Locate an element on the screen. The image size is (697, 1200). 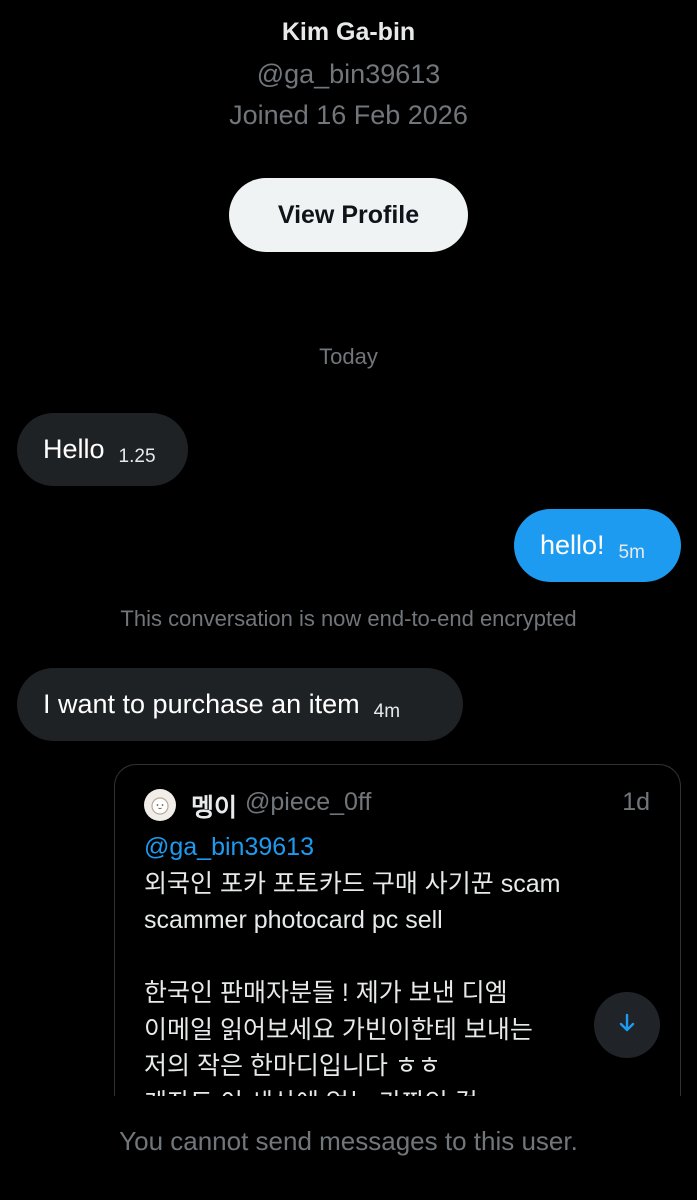
message-text: I want to purchase an item is located at coordinates (201, 704).